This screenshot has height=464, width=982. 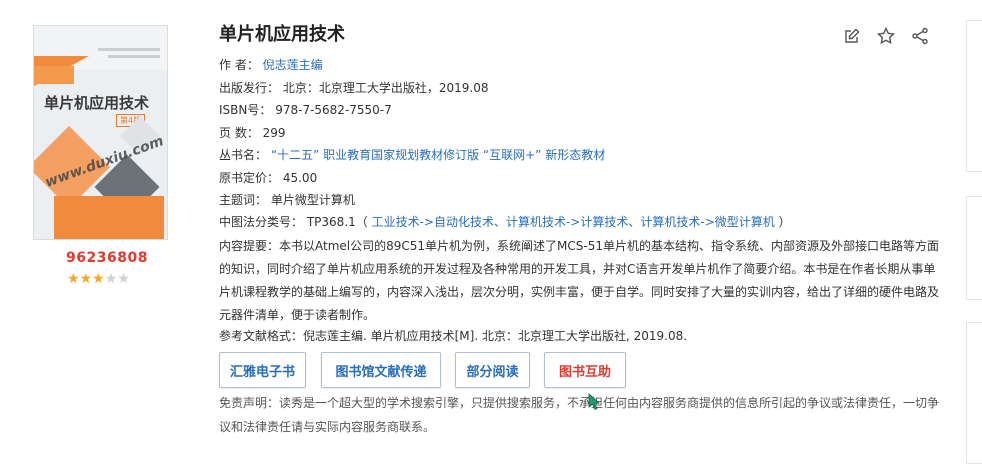 What do you see at coordinates (920, 36) in the screenshot?
I see `share-icon` at bounding box center [920, 36].